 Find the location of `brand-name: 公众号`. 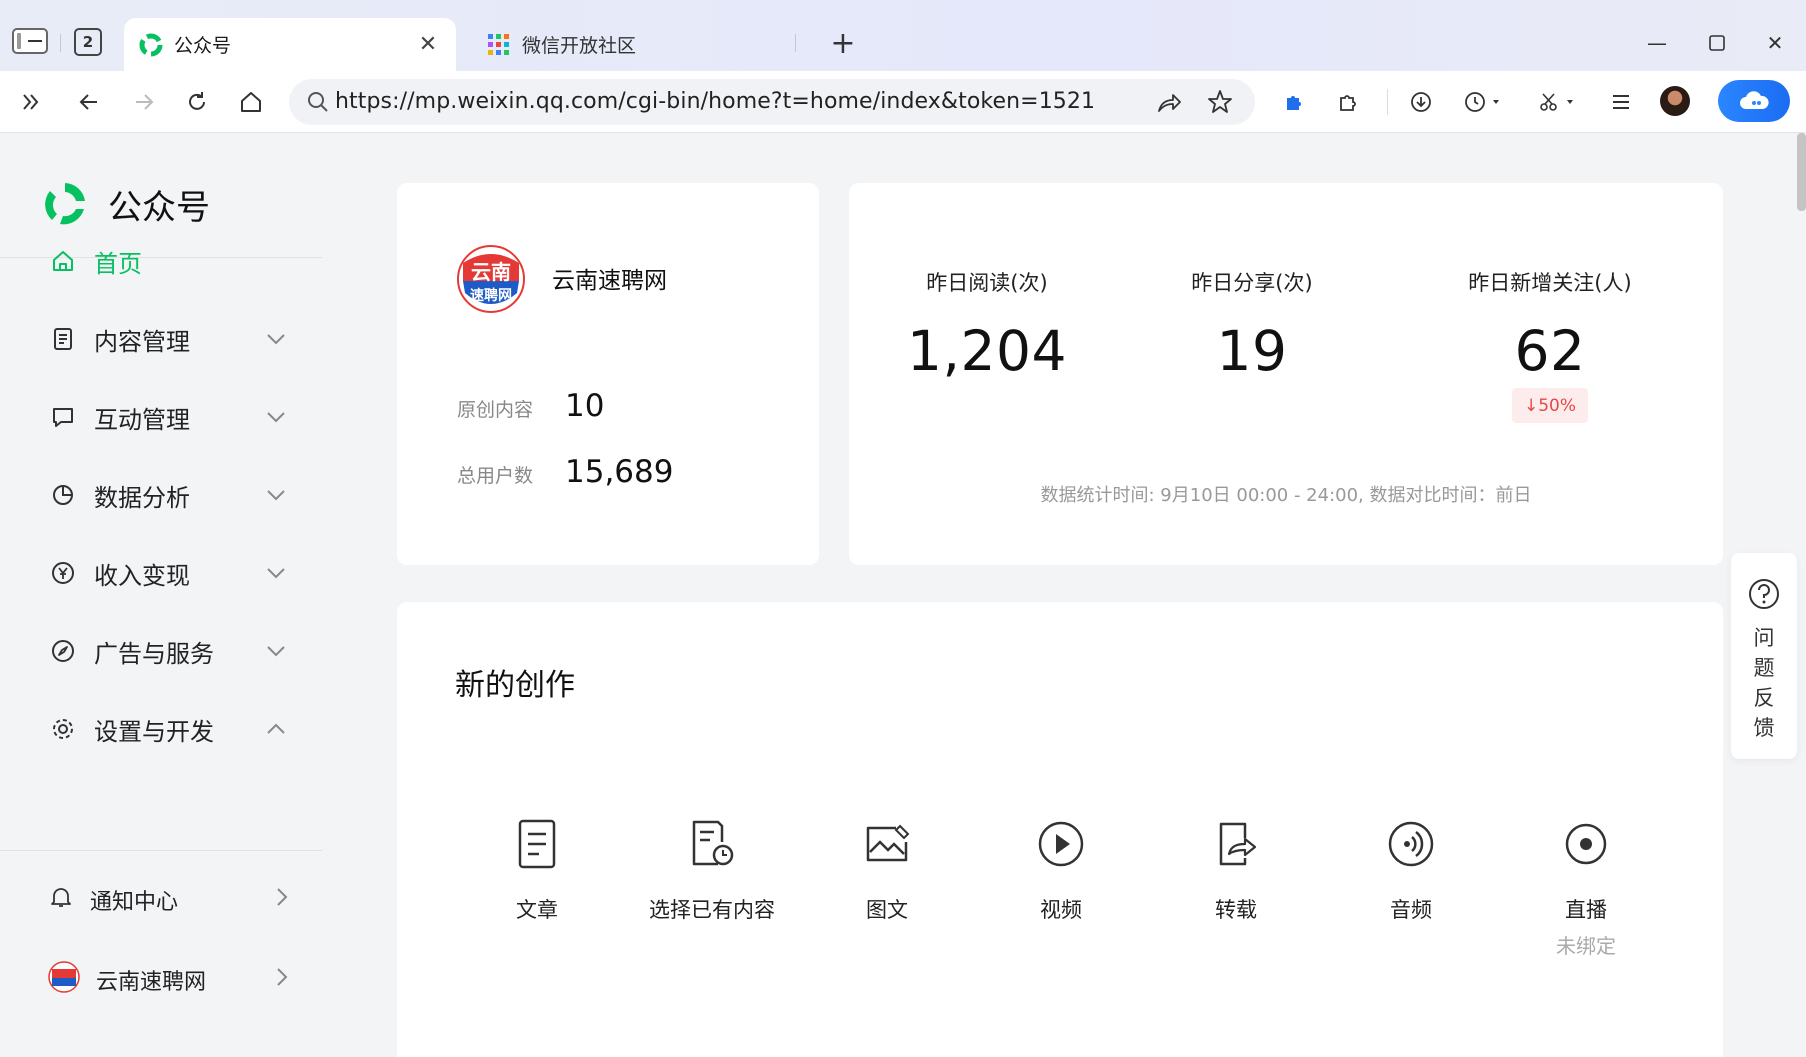

brand-name: 公众号 is located at coordinates (159, 207).